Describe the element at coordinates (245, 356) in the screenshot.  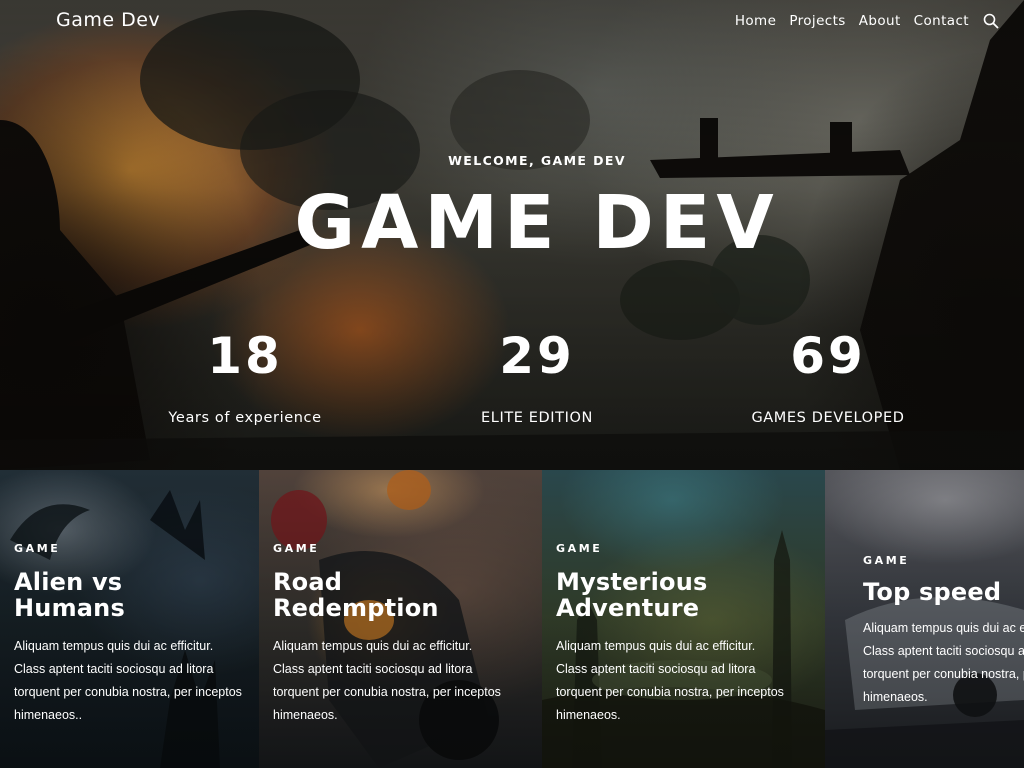
I see `stat-value: 18` at that location.